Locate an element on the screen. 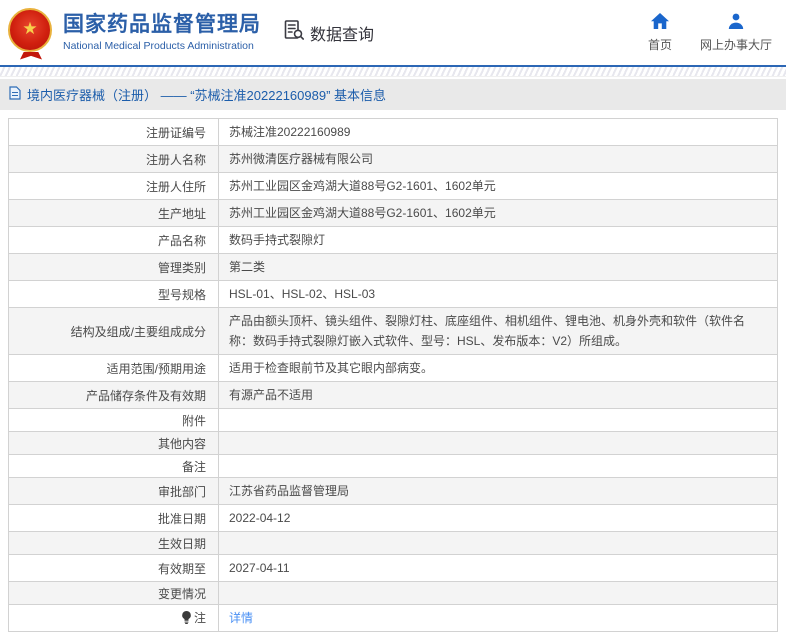 The image size is (786, 632). field-value: 详情 is located at coordinates (498, 618).